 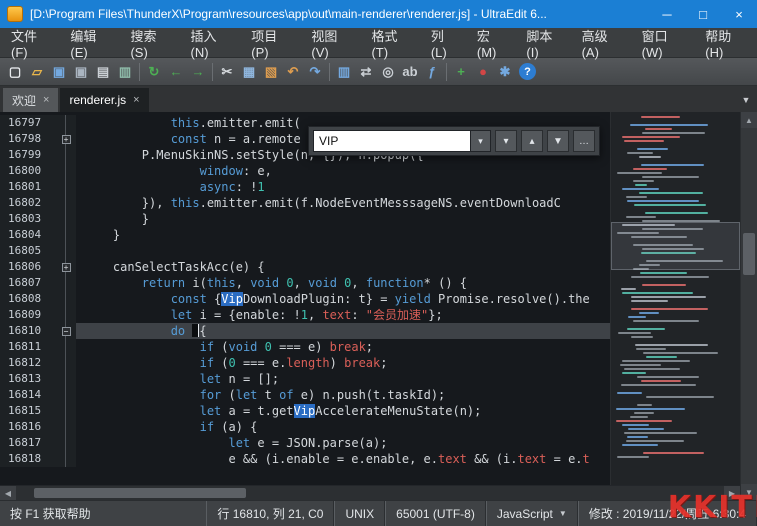 What do you see at coordinates (37, 72) in the screenshot?
I see `open-folder-icon: ▱` at bounding box center [37, 72].